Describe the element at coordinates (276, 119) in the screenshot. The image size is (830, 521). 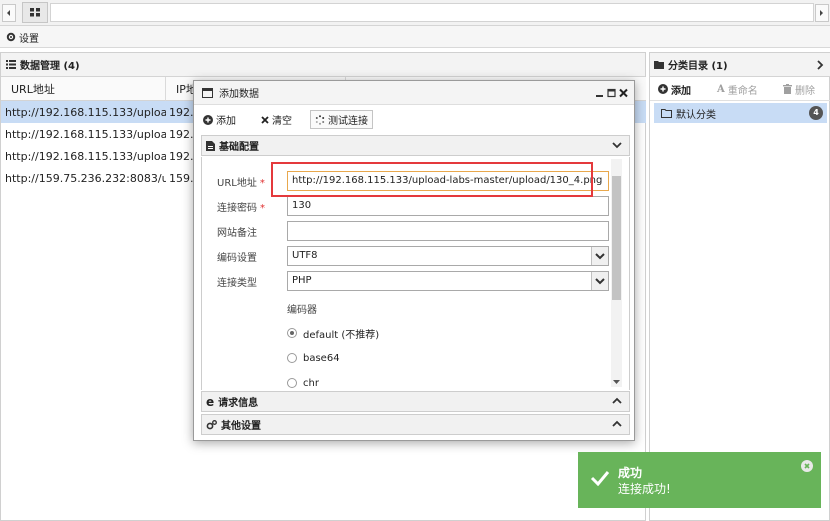
I see `dialog-clear-button: 清空` at that location.